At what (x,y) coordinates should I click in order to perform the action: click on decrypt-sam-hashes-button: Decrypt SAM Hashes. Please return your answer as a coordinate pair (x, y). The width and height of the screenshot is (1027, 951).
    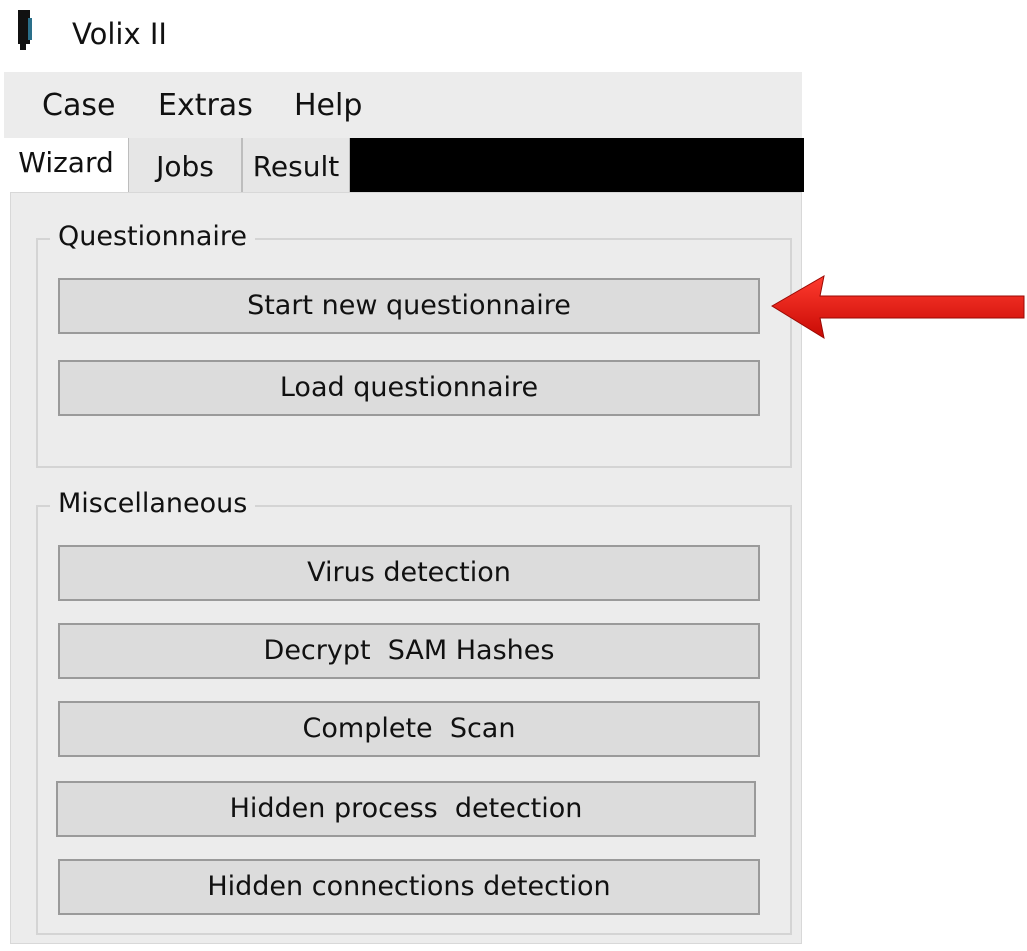
    Looking at the image, I should click on (409, 651).